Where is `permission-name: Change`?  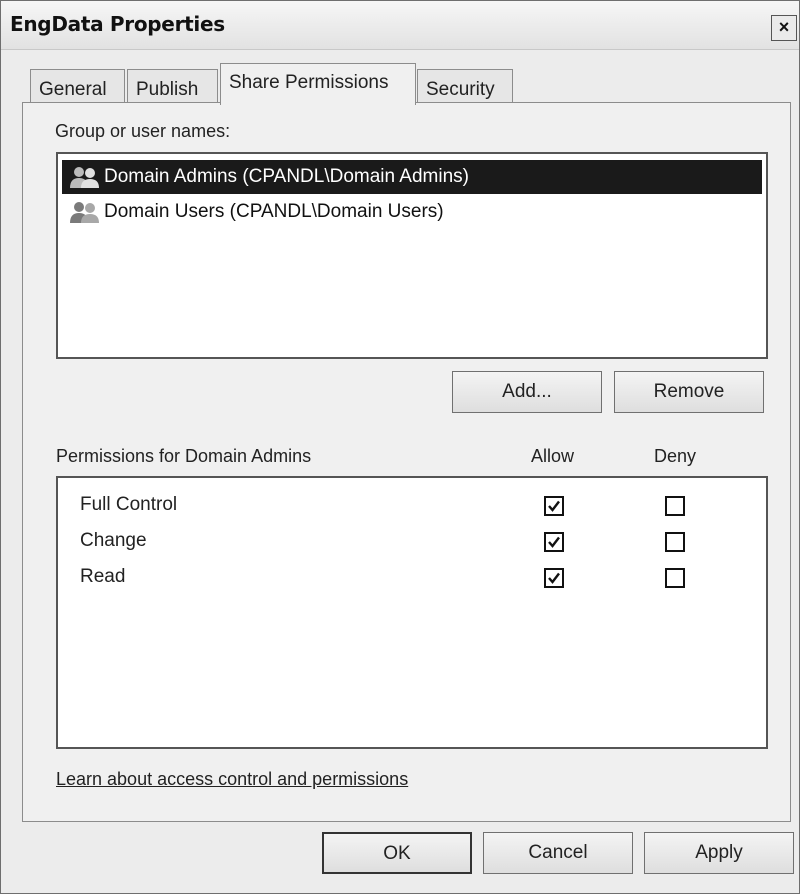
permission-name: Change is located at coordinates (113, 540).